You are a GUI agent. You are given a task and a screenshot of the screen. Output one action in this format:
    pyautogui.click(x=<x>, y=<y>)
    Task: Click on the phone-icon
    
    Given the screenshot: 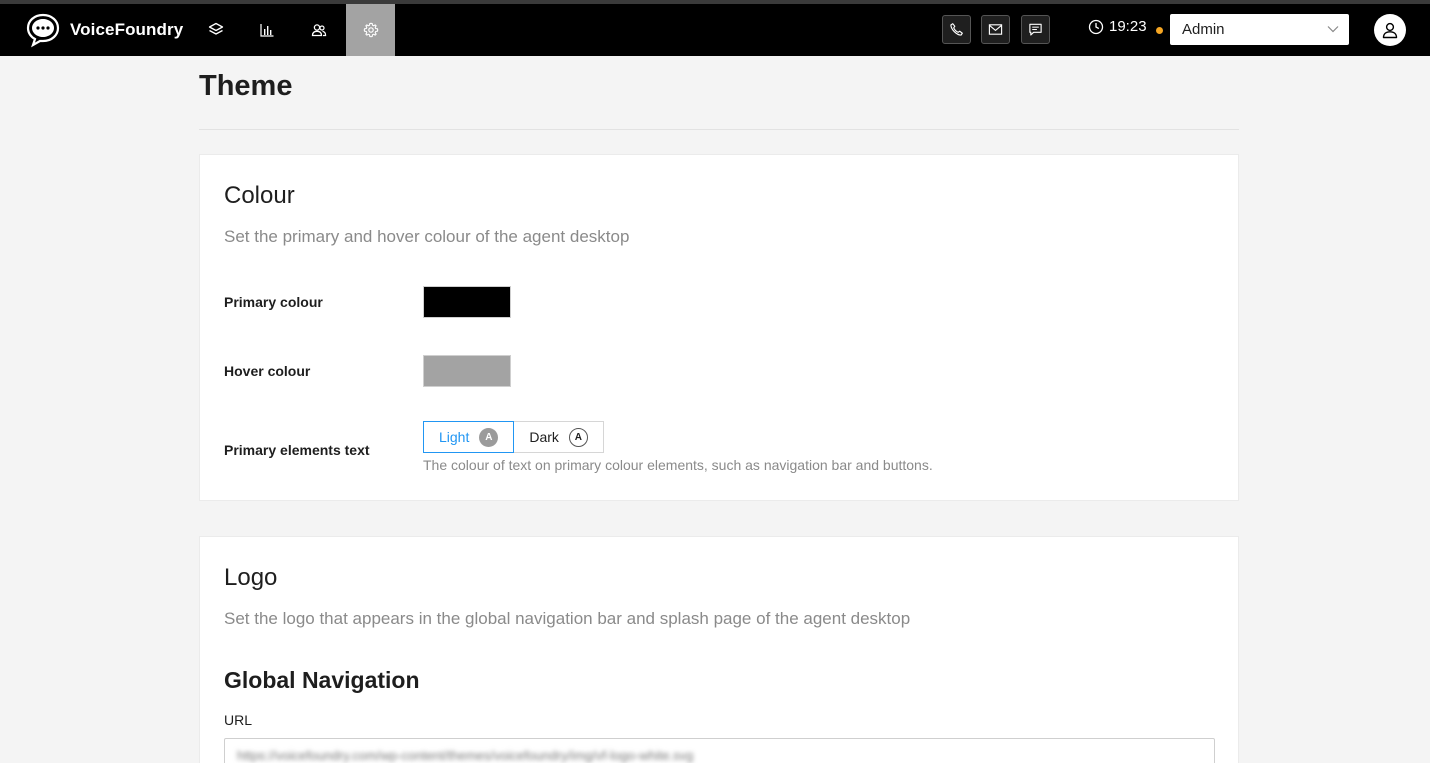 What is the action you would take?
    pyautogui.click(x=956, y=29)
    